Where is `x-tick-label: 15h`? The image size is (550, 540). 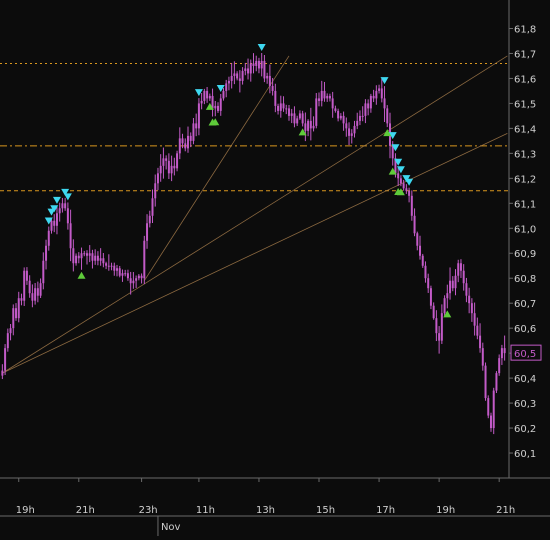 x-tick-label: 15h is located at coordinates (325, 510).